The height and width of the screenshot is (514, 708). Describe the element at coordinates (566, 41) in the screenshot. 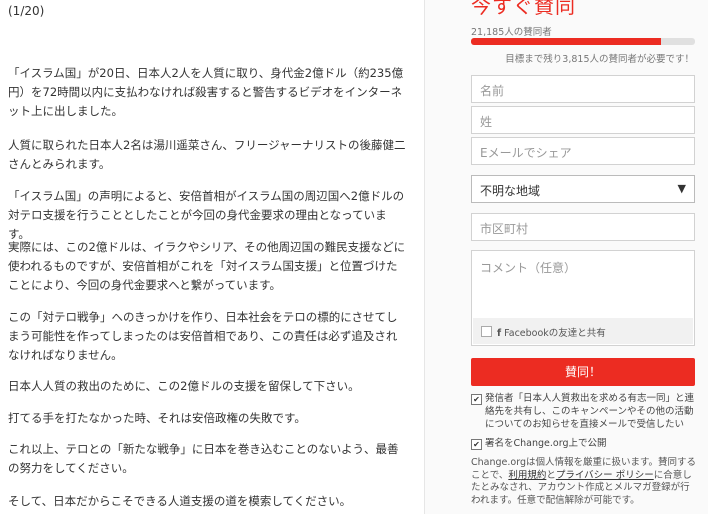

I see `progress-bar-fill` at that location.